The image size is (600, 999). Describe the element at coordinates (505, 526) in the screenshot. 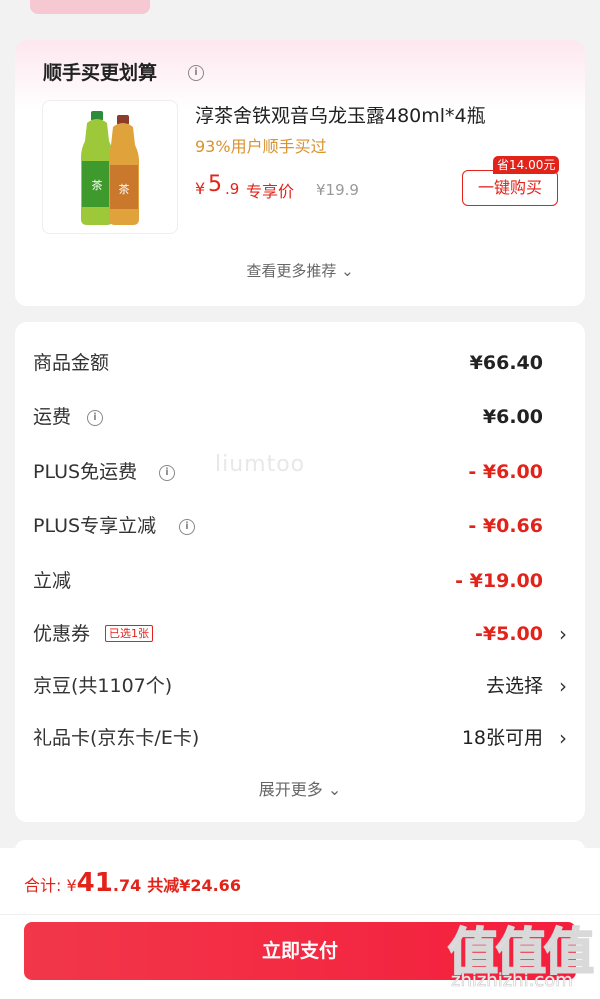

I see `row-value: - ¥0.66` at that location.